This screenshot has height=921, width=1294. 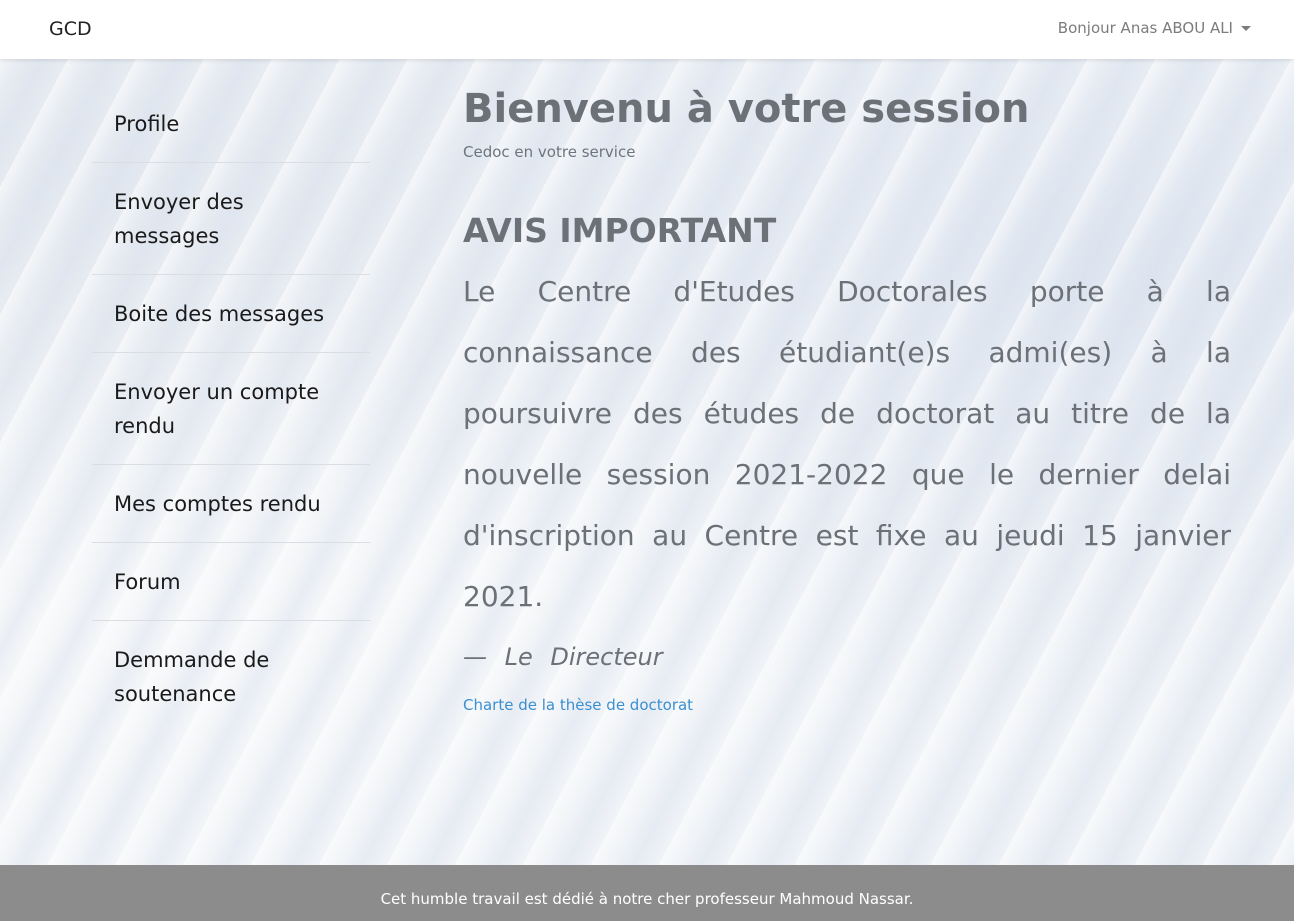 What do you see at coordinates (147, 582) in the screenshot?
I see `sidebar-item-label: Forum` at bounding box center [147, 582].